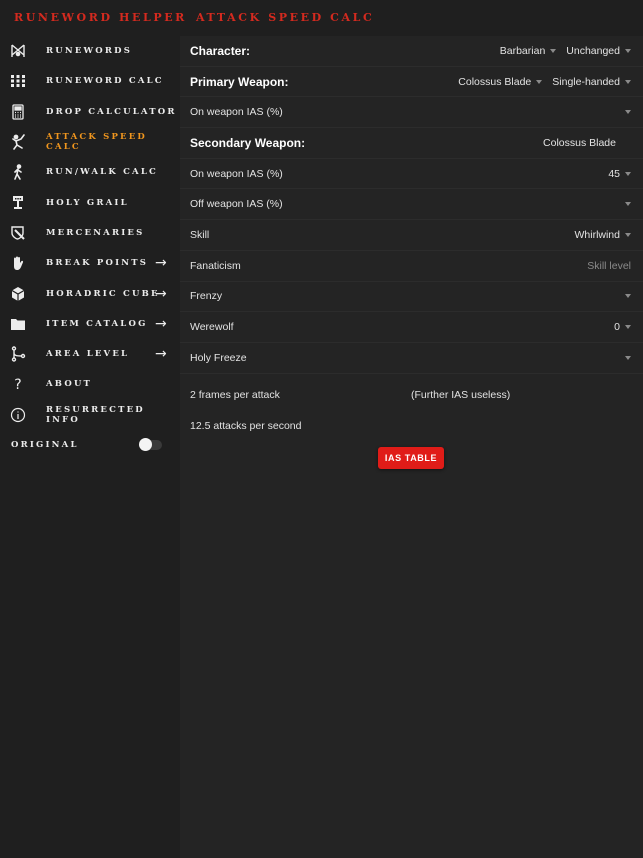 The width and height of the screenshot is (643, 858). Describe the element at coordinates (461, 394) in the screenshot. I see `ias-note: (Further IAS useless)` at that location.